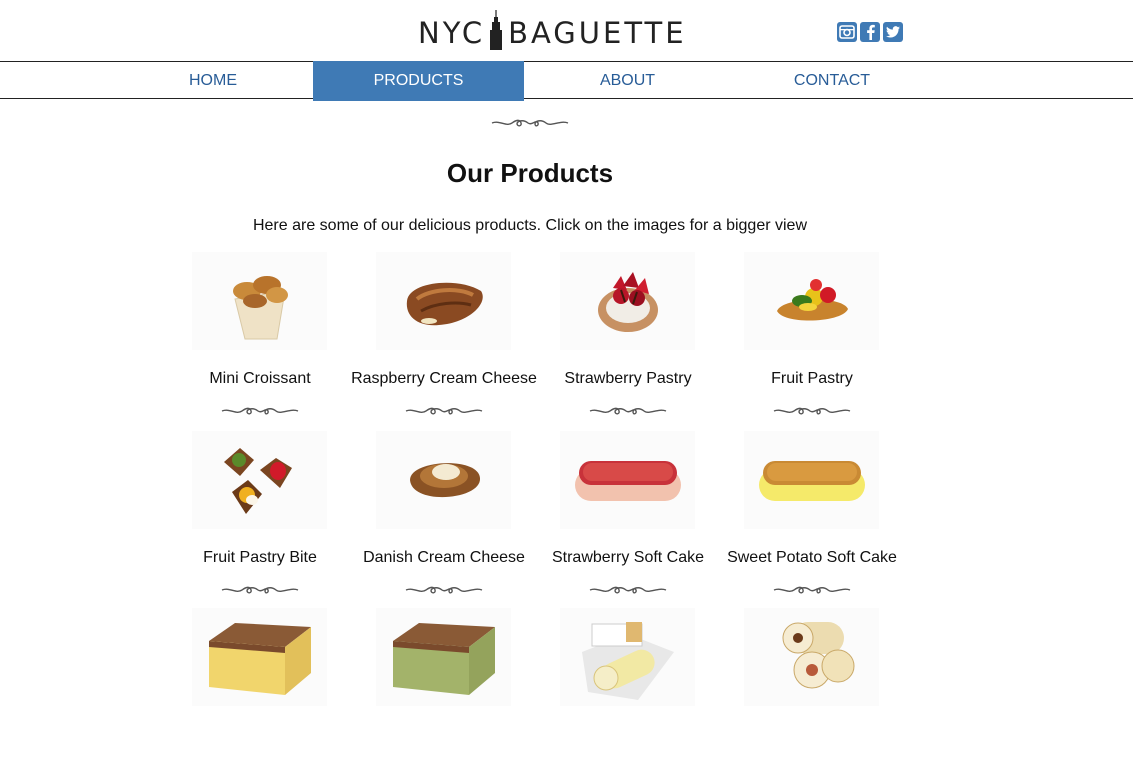  I want to click on facebook-icon, so click(870, 32).